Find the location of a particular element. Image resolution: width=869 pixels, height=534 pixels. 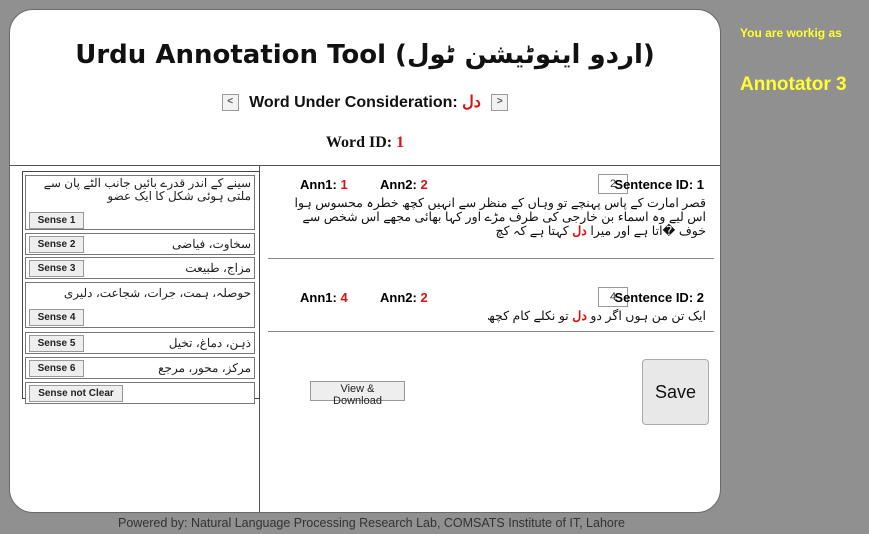

annotation-row: Ann1: 4 Ann2: 2 Sentence ID: 2 is located at coordinates (491, 298).